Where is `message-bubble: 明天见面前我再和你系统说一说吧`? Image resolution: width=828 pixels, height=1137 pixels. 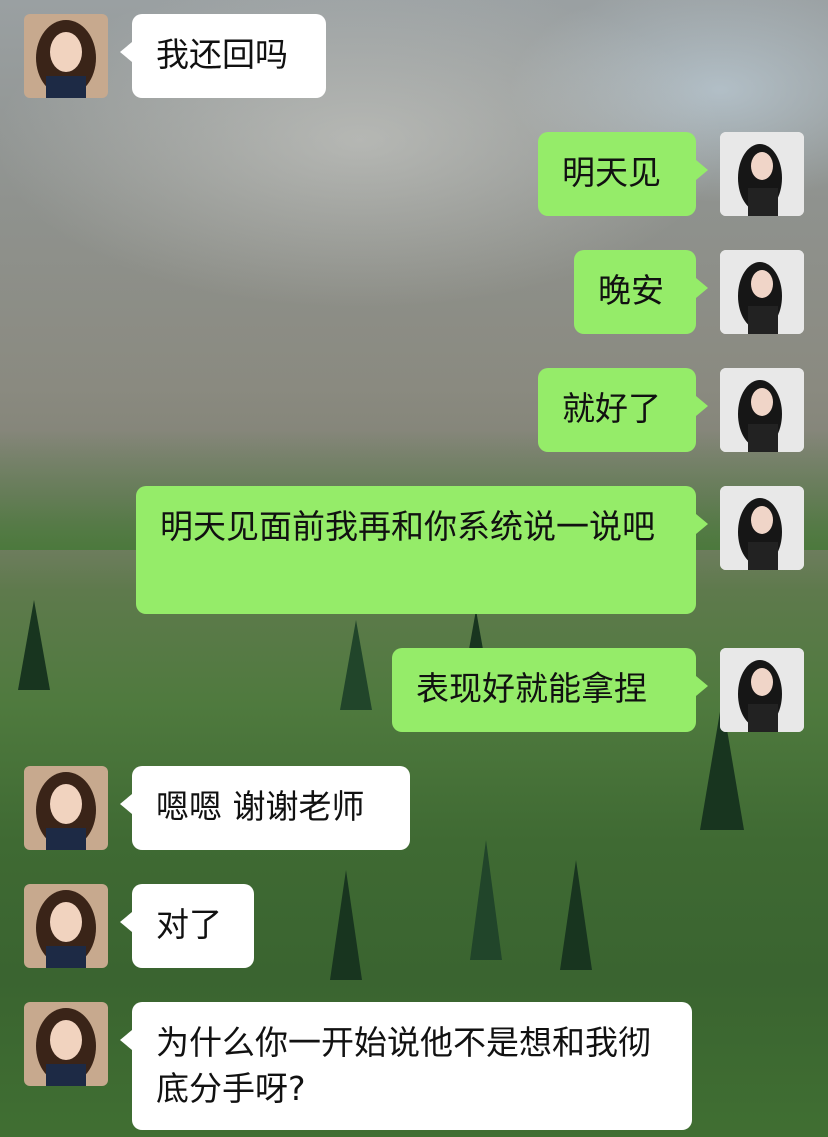
message-bubble: 明天见面前我再和你系统说一说吧 is located at coordinates (416, 550).